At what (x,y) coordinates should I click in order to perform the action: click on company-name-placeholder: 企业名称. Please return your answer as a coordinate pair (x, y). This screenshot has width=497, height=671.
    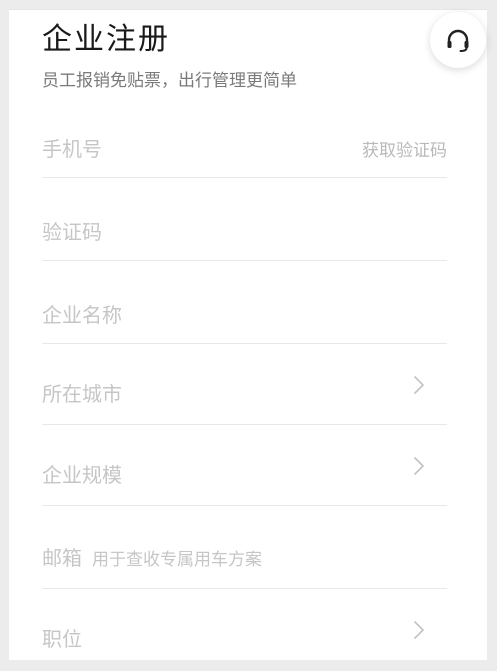
    Looking at the image, I should click on (82, 315).